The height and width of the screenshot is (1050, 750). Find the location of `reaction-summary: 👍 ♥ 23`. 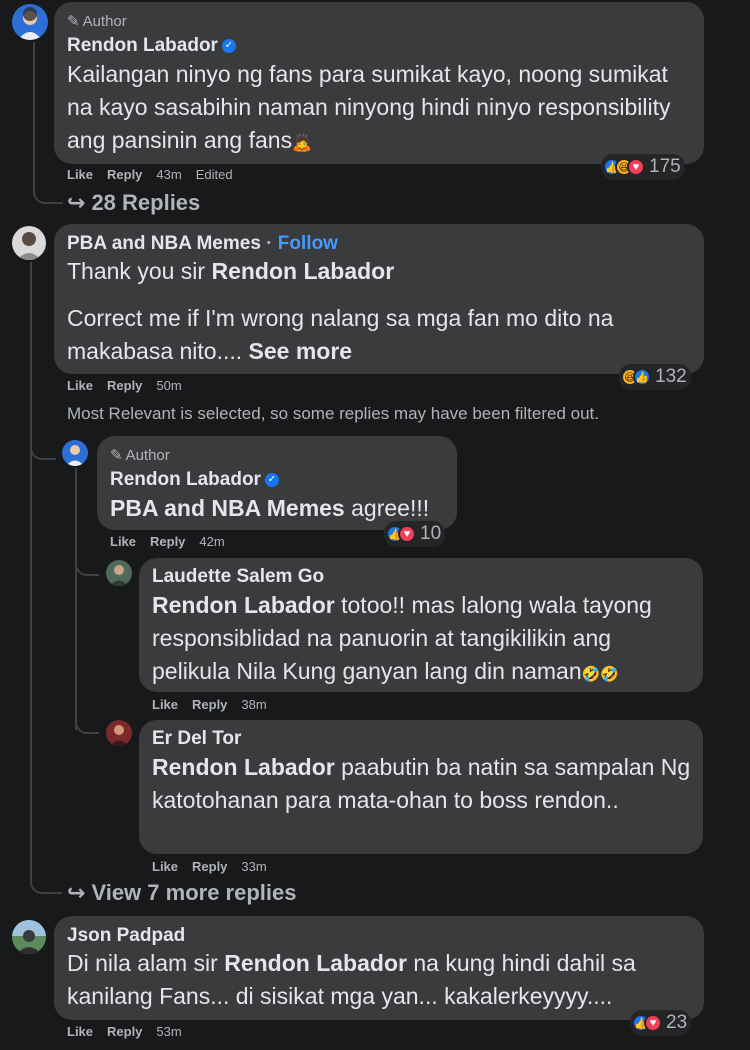

reaction-summary: 👍 ♥ 23 is located at coordinates (661, 1023).